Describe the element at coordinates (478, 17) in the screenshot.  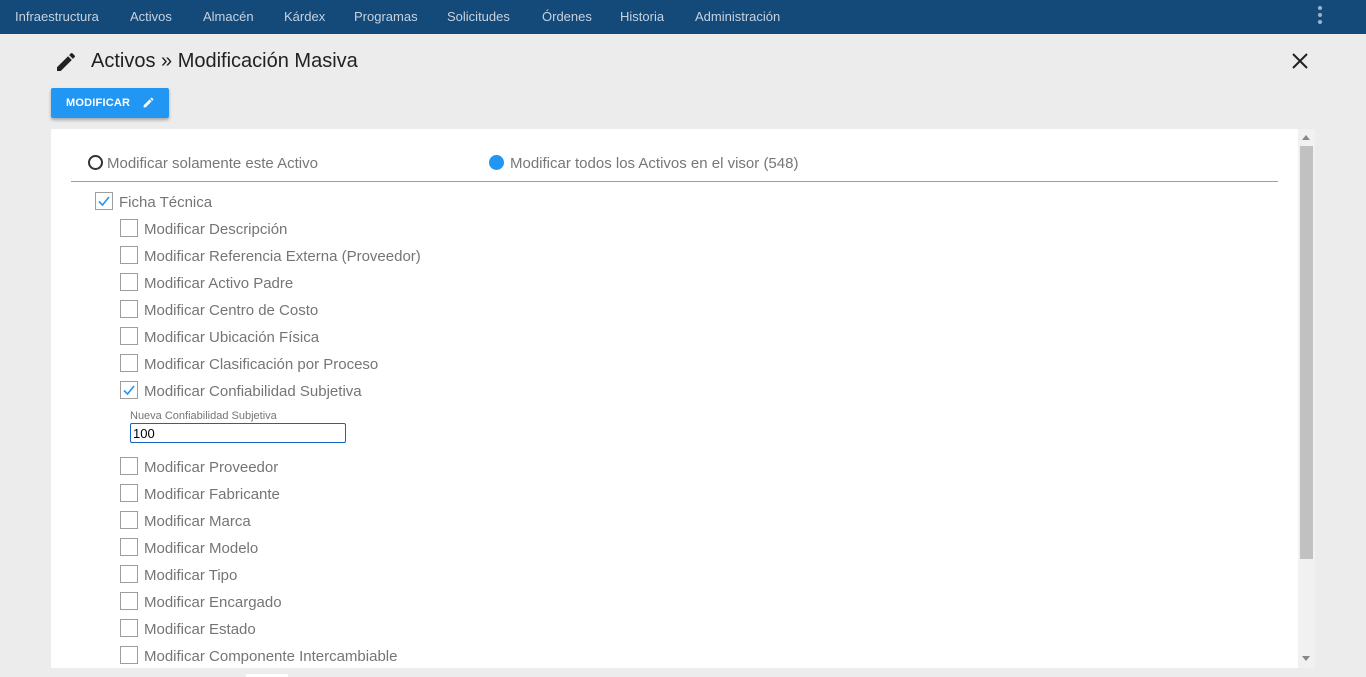
I see `nav-item-solicitudes: Solicitudes` at that location.